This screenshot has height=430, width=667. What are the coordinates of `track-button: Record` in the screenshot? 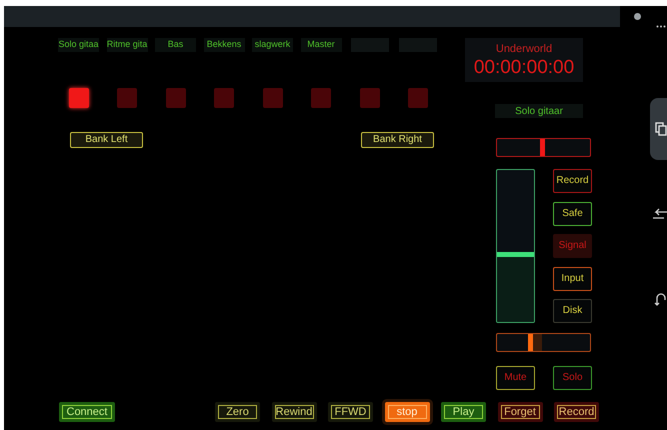 It's located at (572, 181).